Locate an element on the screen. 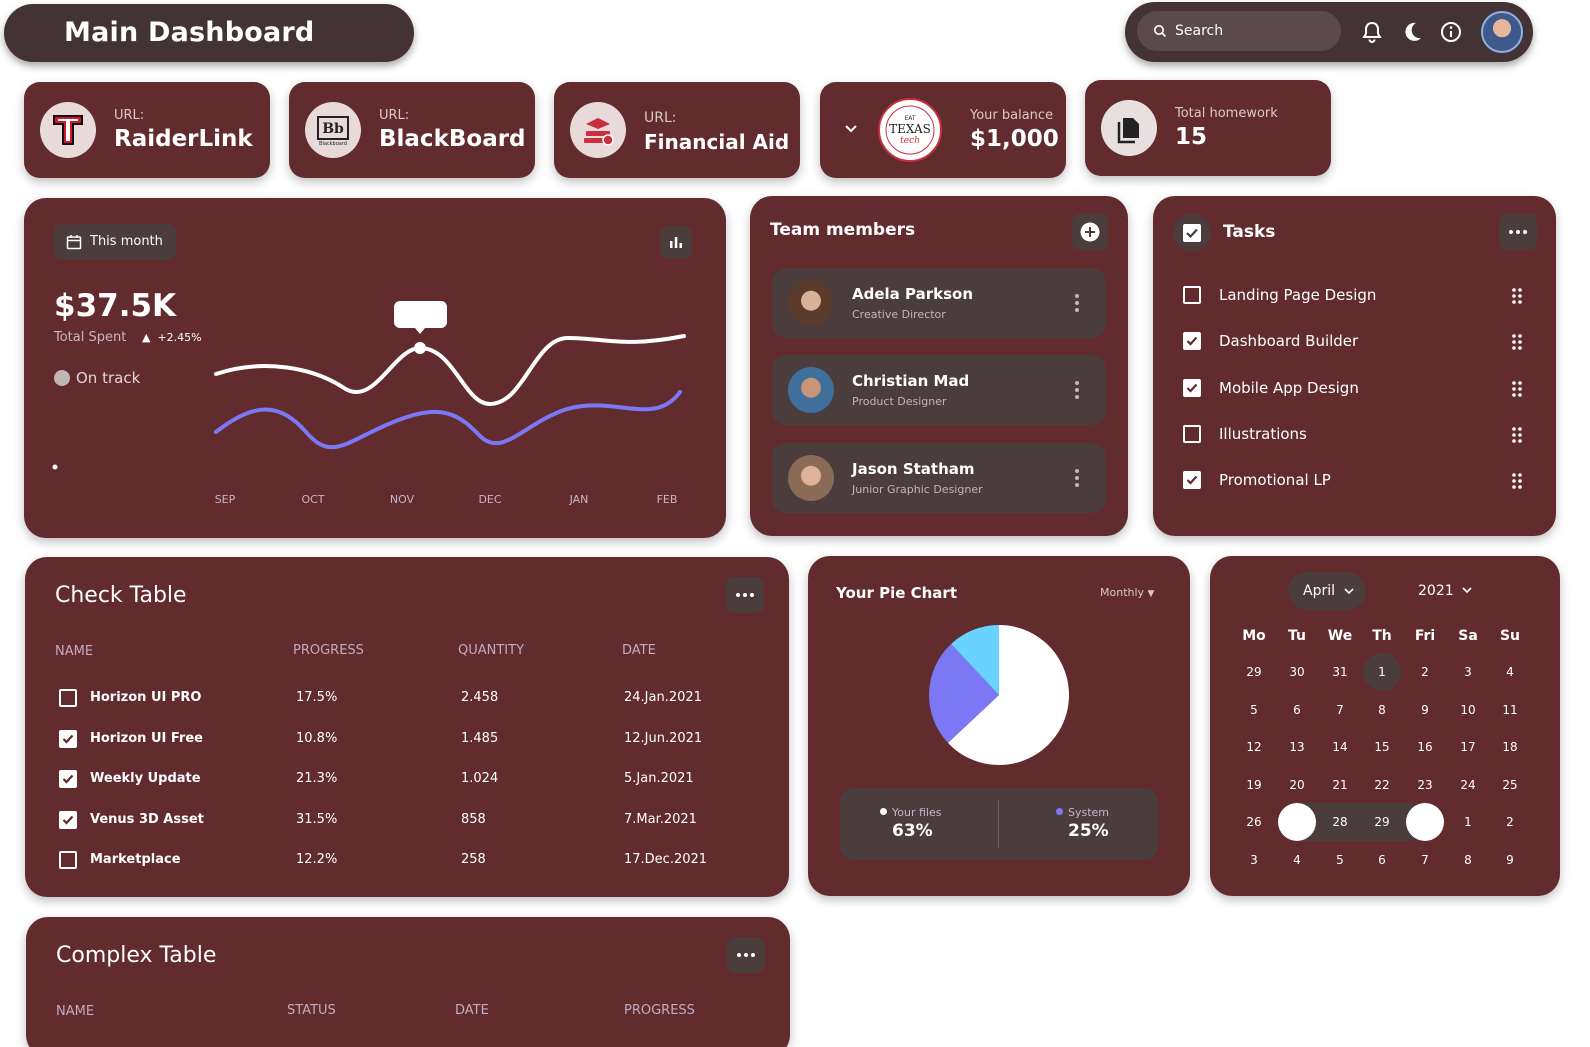  calendar-day: 30 is located at coordinates (1297, 672).